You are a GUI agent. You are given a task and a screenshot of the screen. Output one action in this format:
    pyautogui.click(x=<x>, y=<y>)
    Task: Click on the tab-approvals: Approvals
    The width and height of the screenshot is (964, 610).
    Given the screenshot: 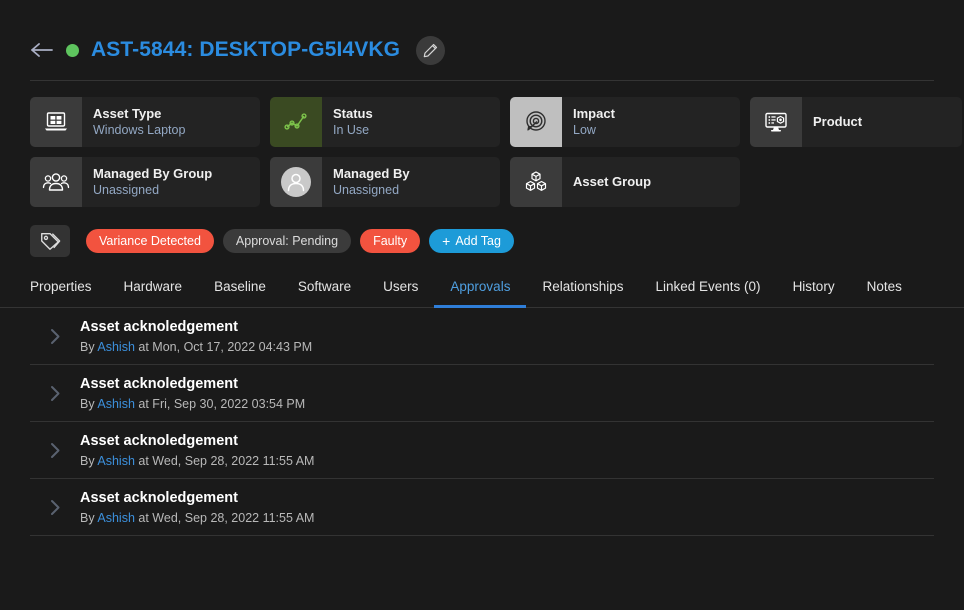 What is the action you would take?
    pyautogui.click(x=480, y=293)
    